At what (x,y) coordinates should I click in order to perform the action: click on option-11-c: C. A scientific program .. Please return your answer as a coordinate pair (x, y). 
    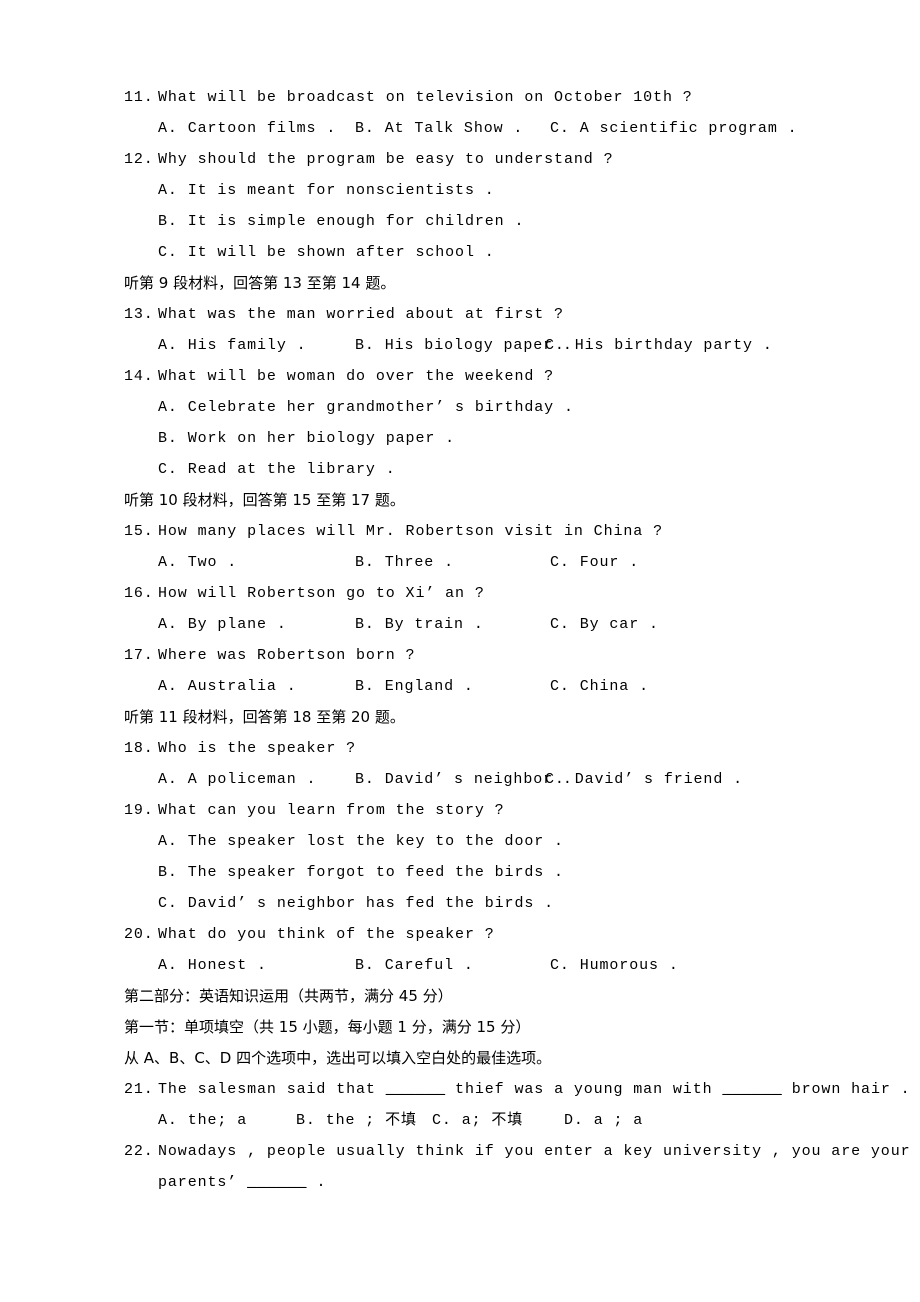
    Looking at the image, I should click on (674, 128).